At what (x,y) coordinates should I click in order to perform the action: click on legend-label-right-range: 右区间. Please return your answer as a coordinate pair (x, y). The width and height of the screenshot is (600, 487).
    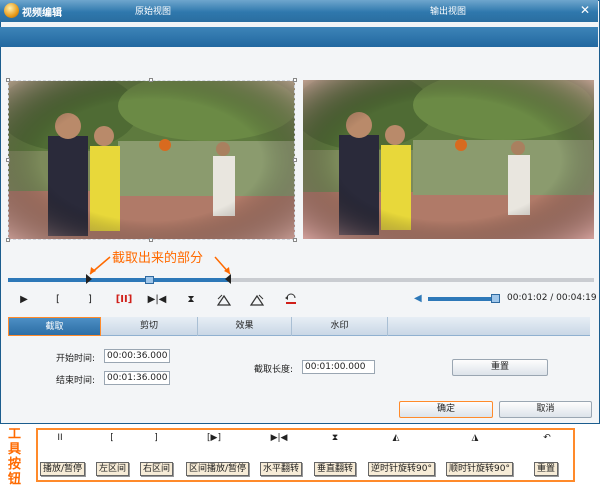
    Looking at the image, I should click on (157, 469).